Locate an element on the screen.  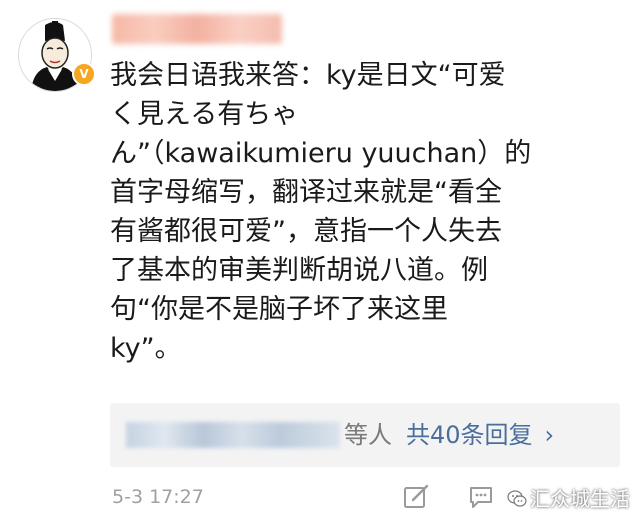
comment-line: 了基本的审美判断胡说八道。例 is located at coordinates (299, 270).